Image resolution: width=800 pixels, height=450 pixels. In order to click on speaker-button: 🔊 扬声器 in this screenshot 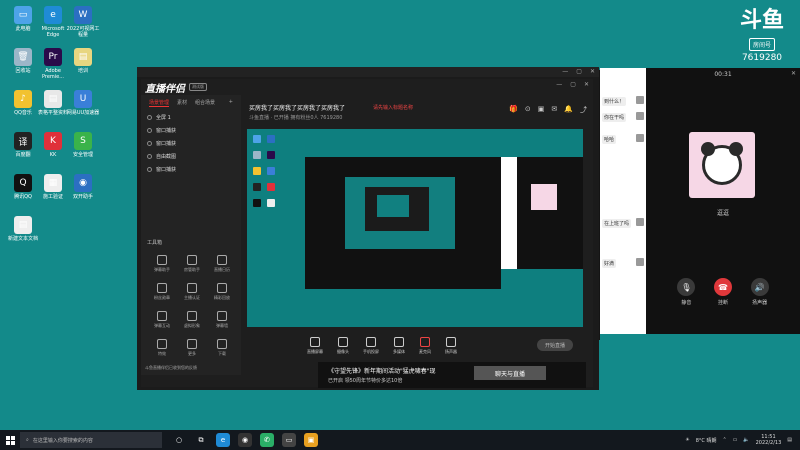, I will do `click(759, 292)`.